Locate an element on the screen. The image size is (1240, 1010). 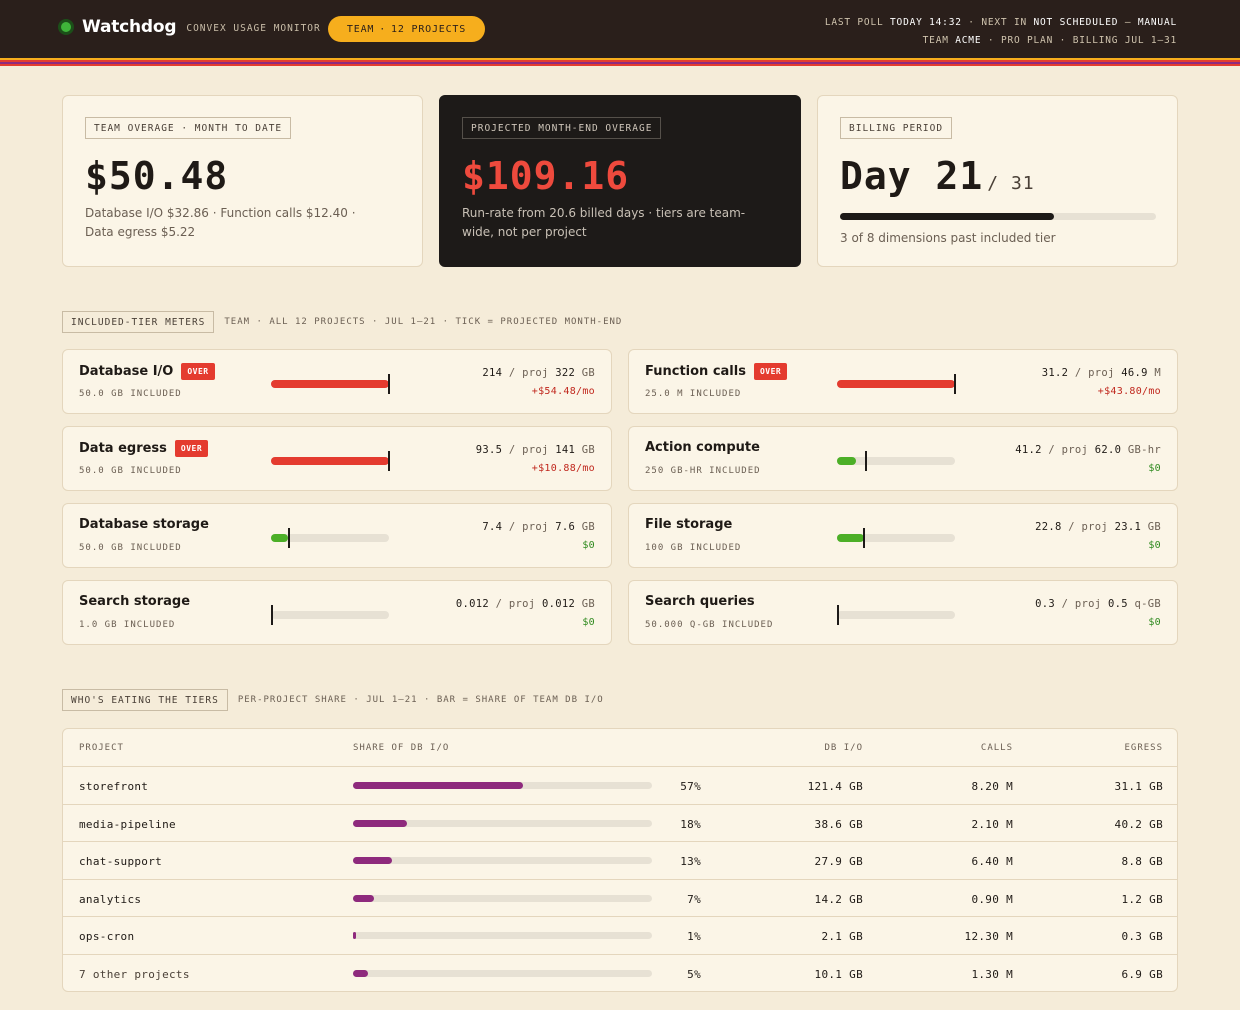
table-row: 7 other projects 5% 10.1 GB 1.30 M 6.9 GB is located at coordinates (620, 973).